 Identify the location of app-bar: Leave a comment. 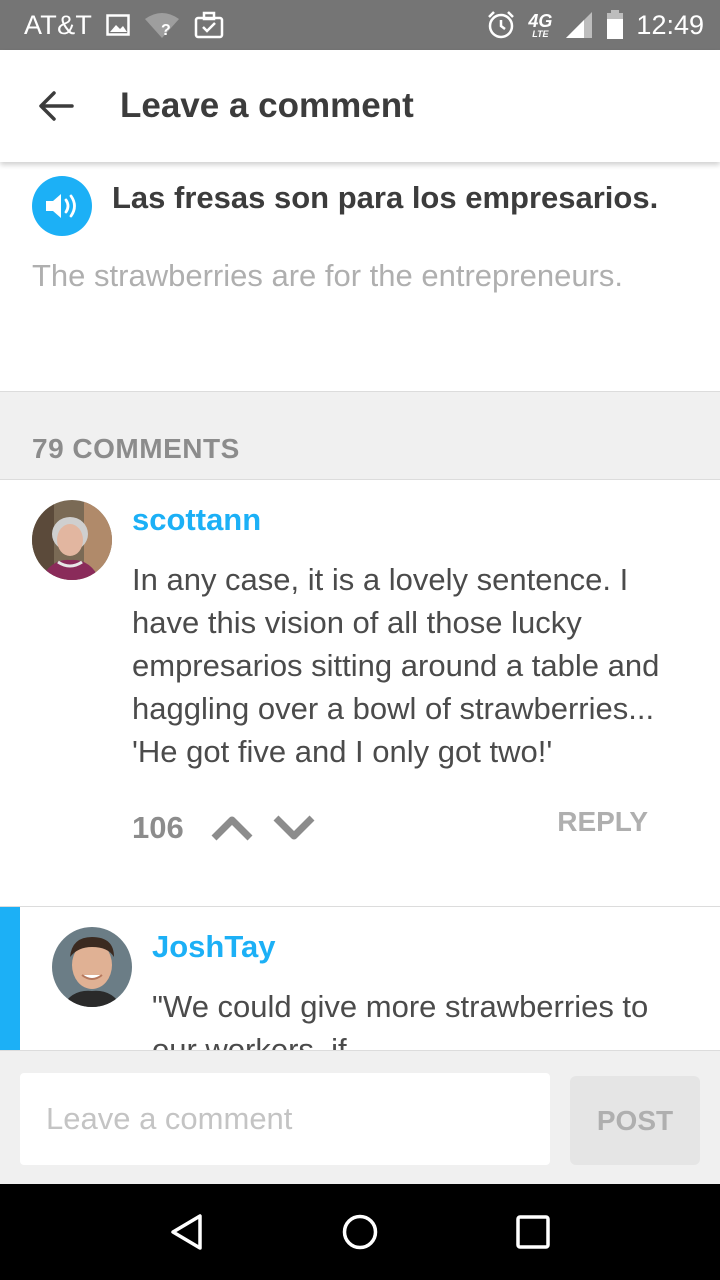
(360, 106).